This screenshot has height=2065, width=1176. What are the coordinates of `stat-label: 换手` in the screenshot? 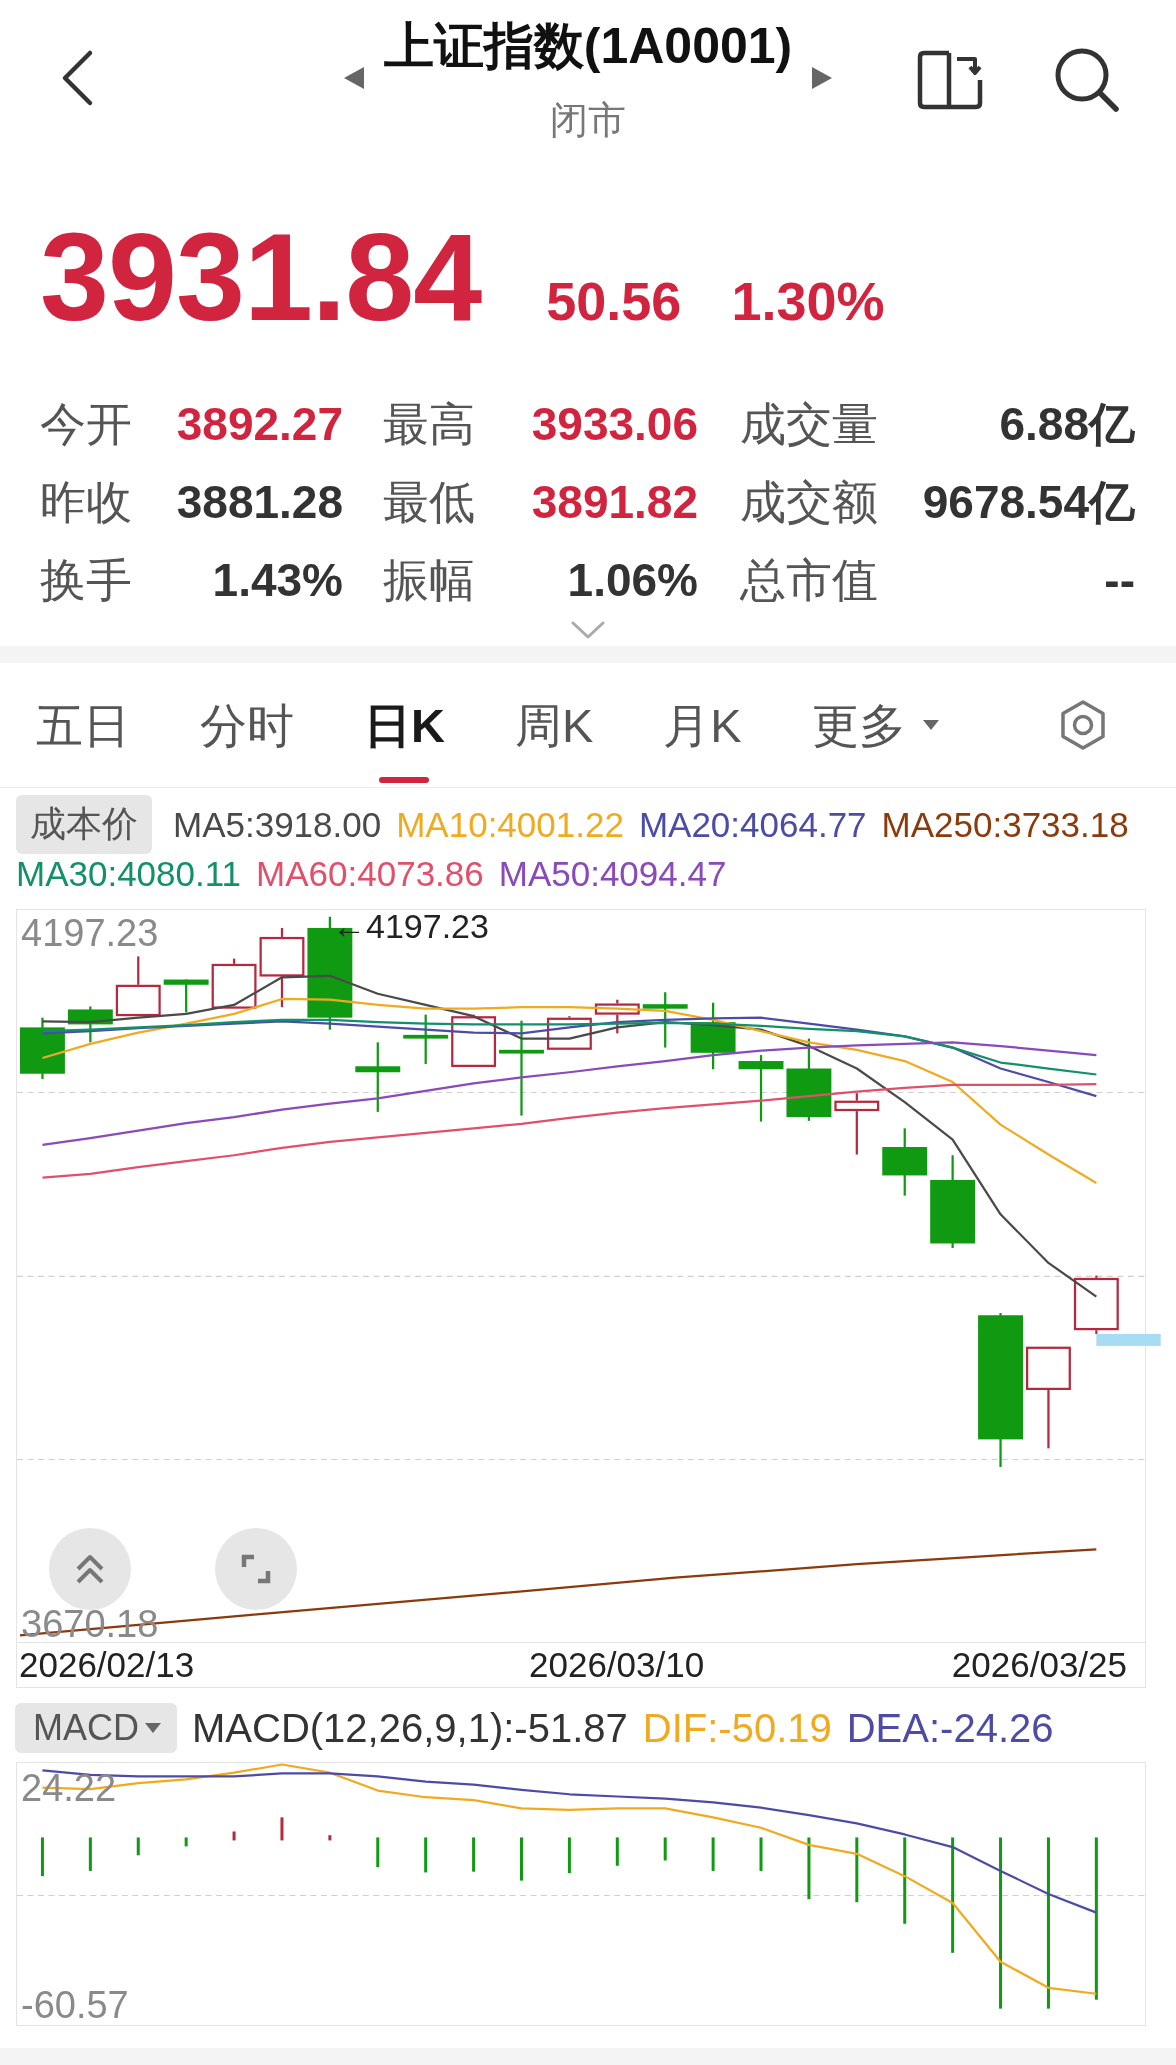 It's located at (86, 580).